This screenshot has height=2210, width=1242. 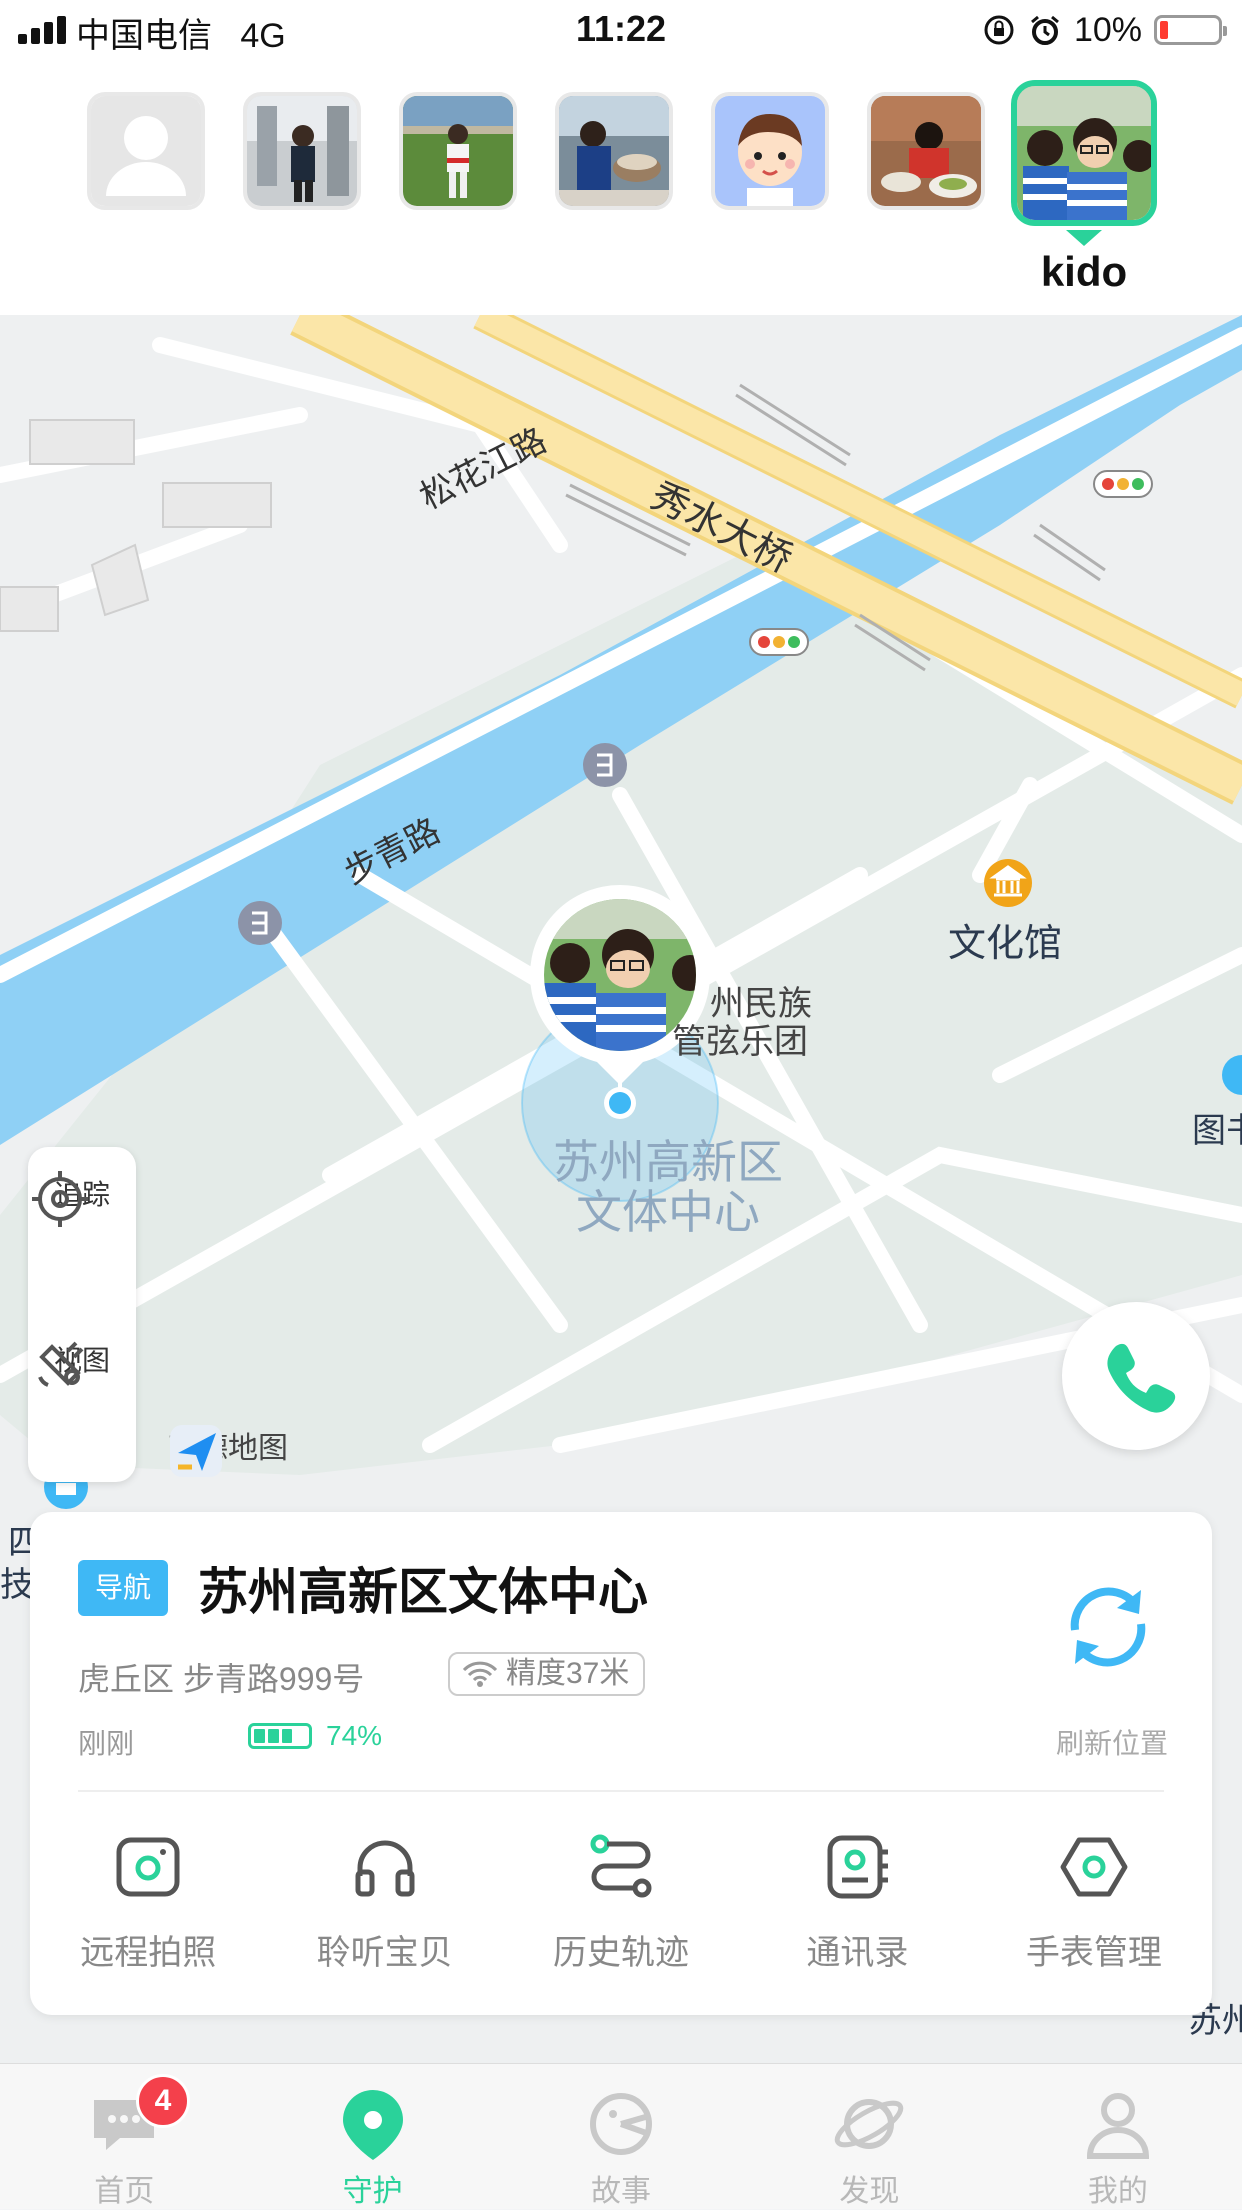 I want to click on tab-label: 首页, so click(x=124, y=2191).